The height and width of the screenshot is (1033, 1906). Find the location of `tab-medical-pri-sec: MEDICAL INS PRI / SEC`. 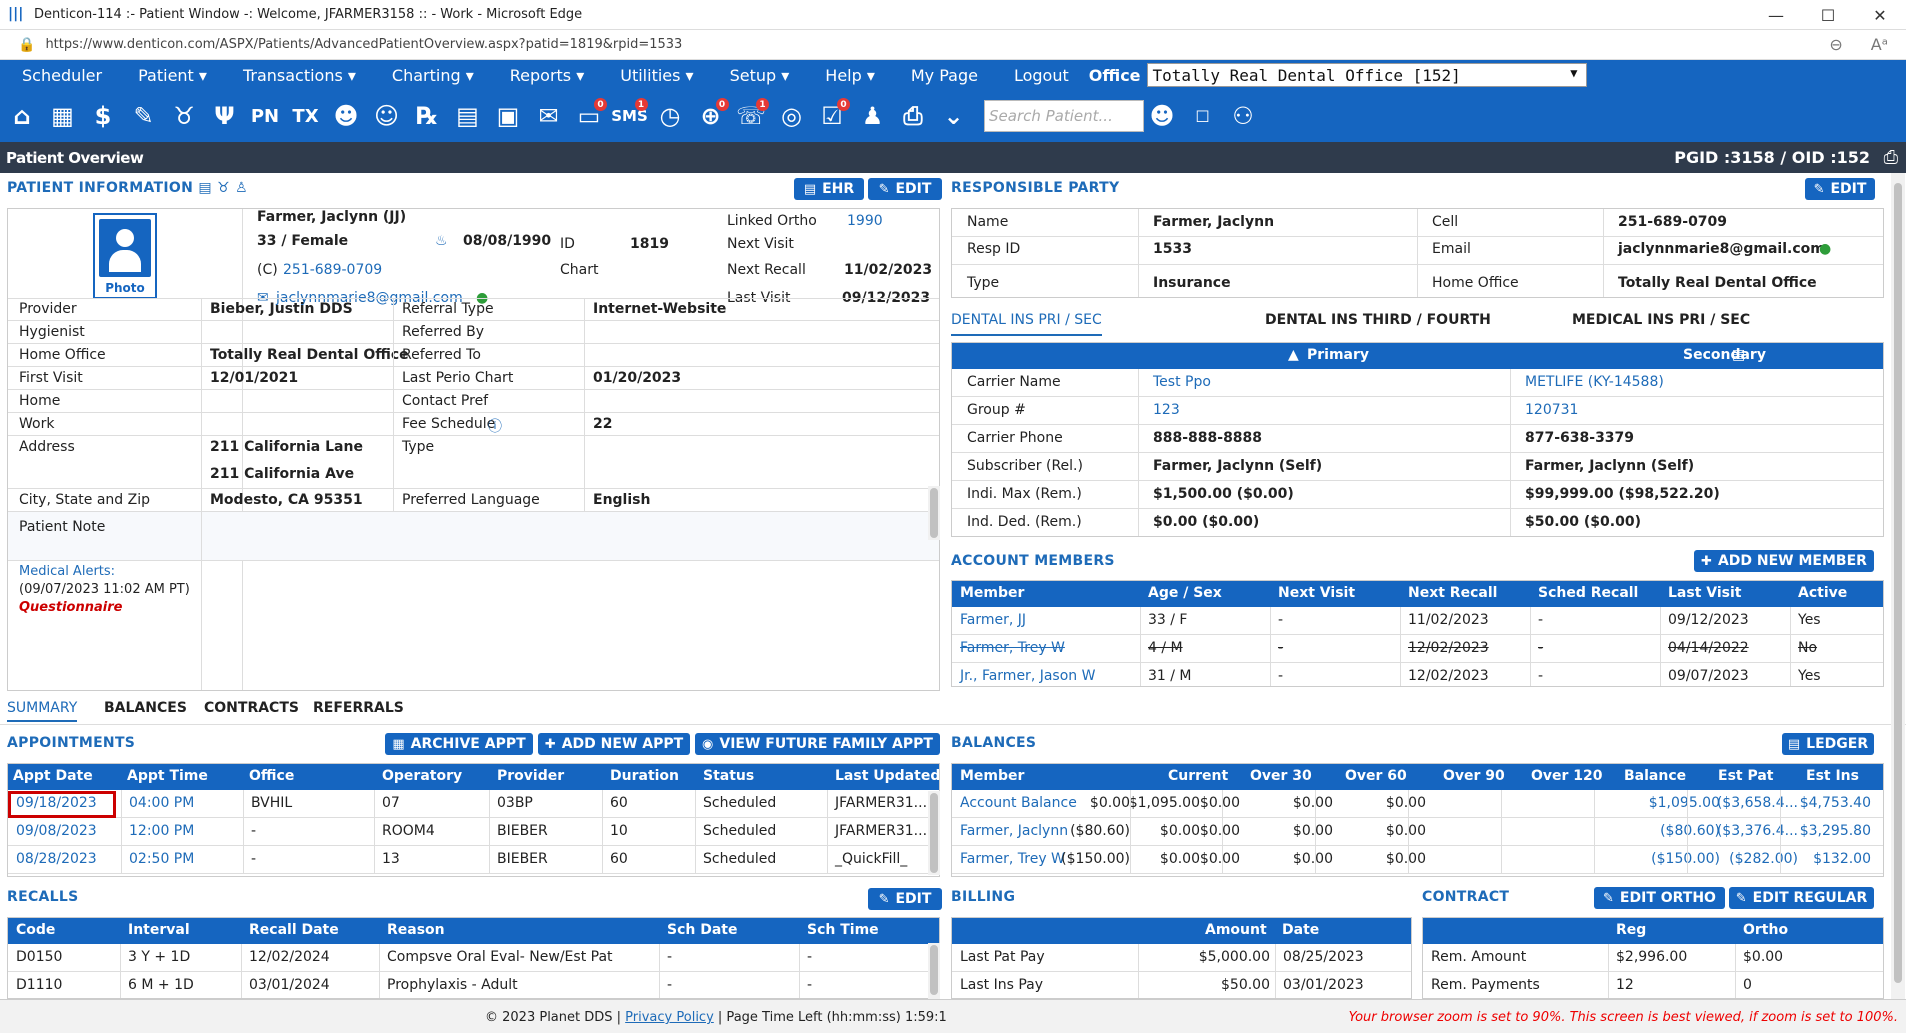

tab-medical-pri-sec: MEDICAL INS PRI / SEC is located at coordinates (1661, 320).